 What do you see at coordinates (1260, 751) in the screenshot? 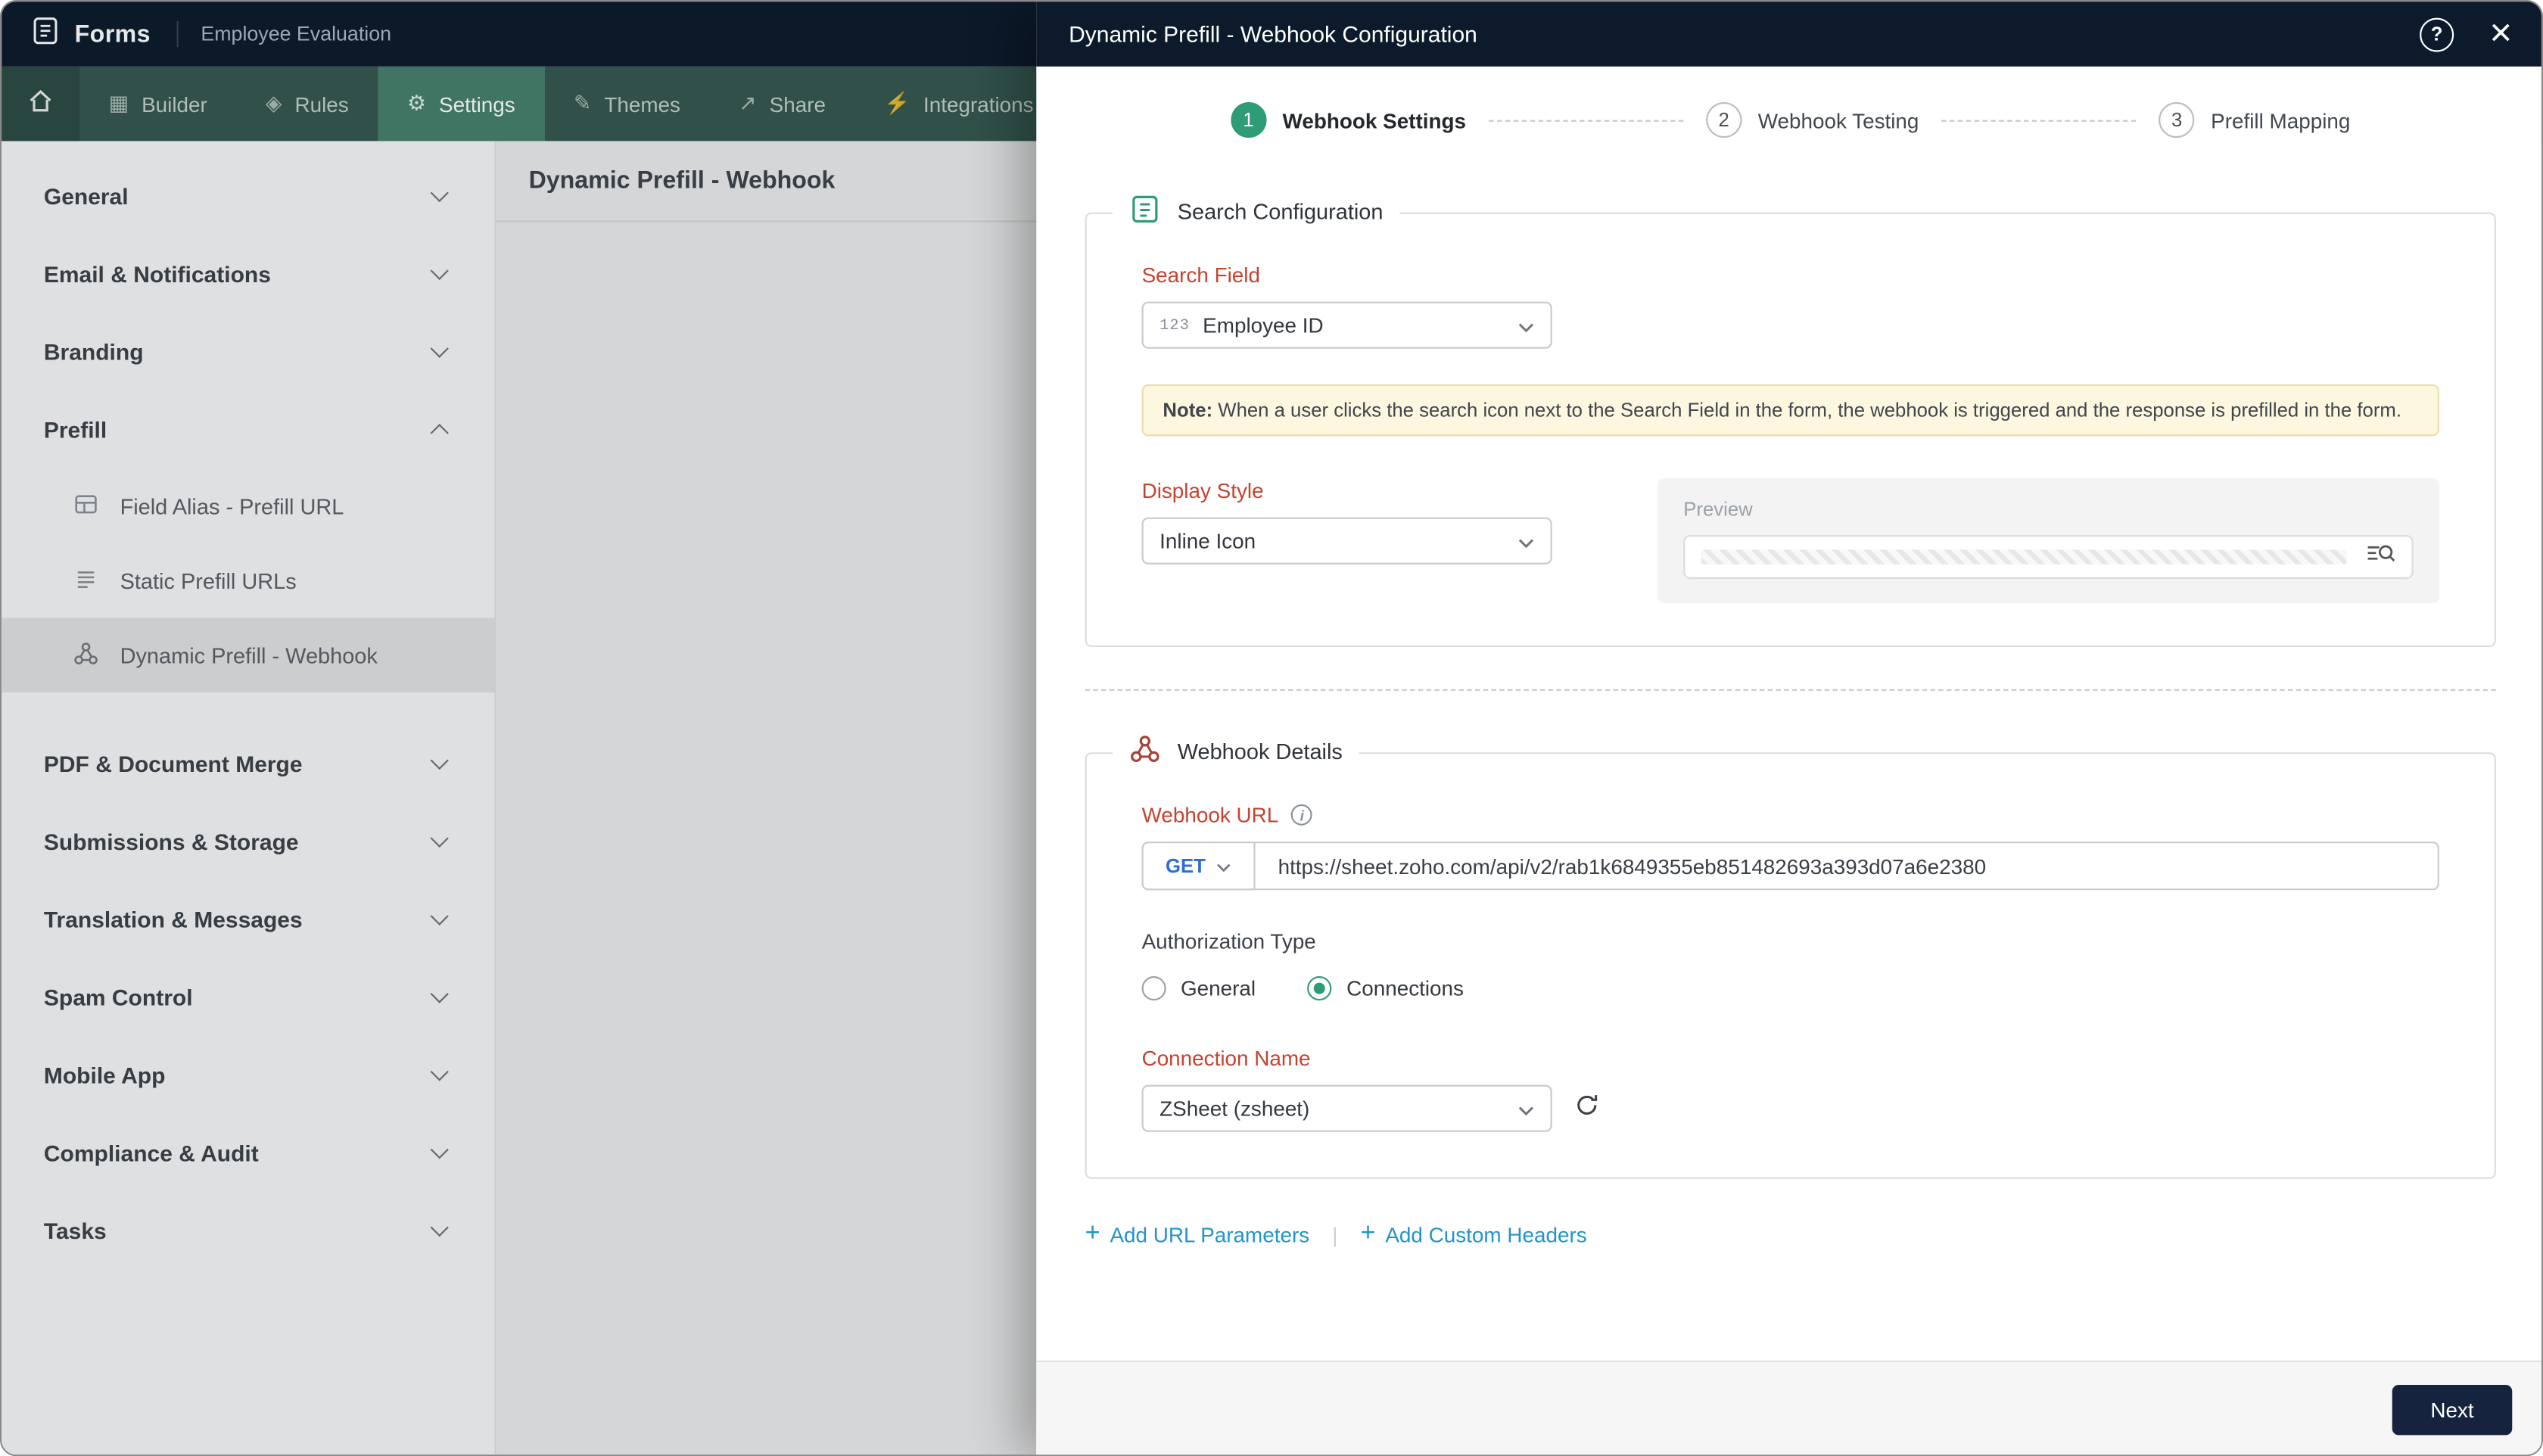
I see `card-legend-label: Webhook Details` at bounding box center [1260, 751].